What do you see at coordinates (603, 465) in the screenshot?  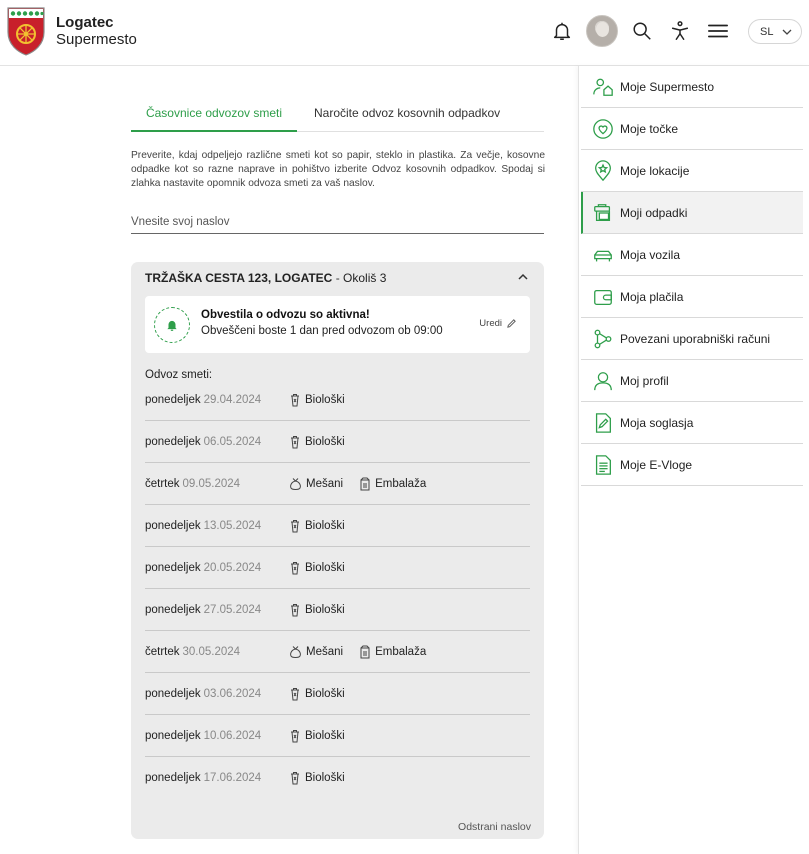 I see `document-lines-icon` at bounding box center [603, 465].